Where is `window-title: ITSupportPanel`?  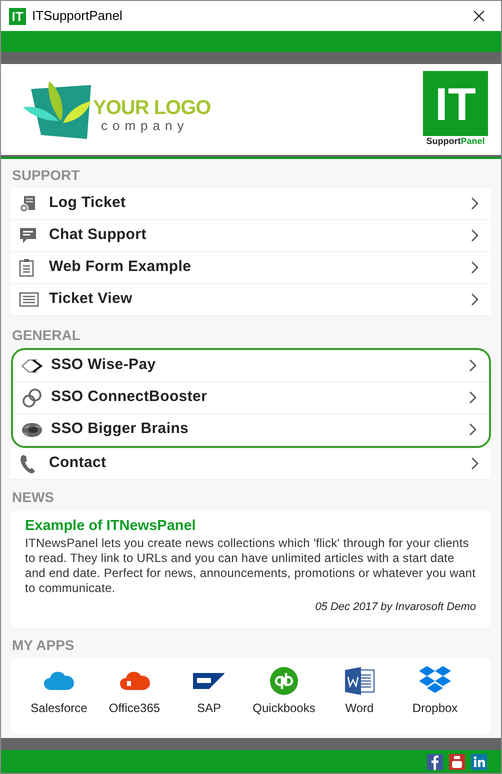
window-title: ITSupportPanel is located at coordinates (77, 16).